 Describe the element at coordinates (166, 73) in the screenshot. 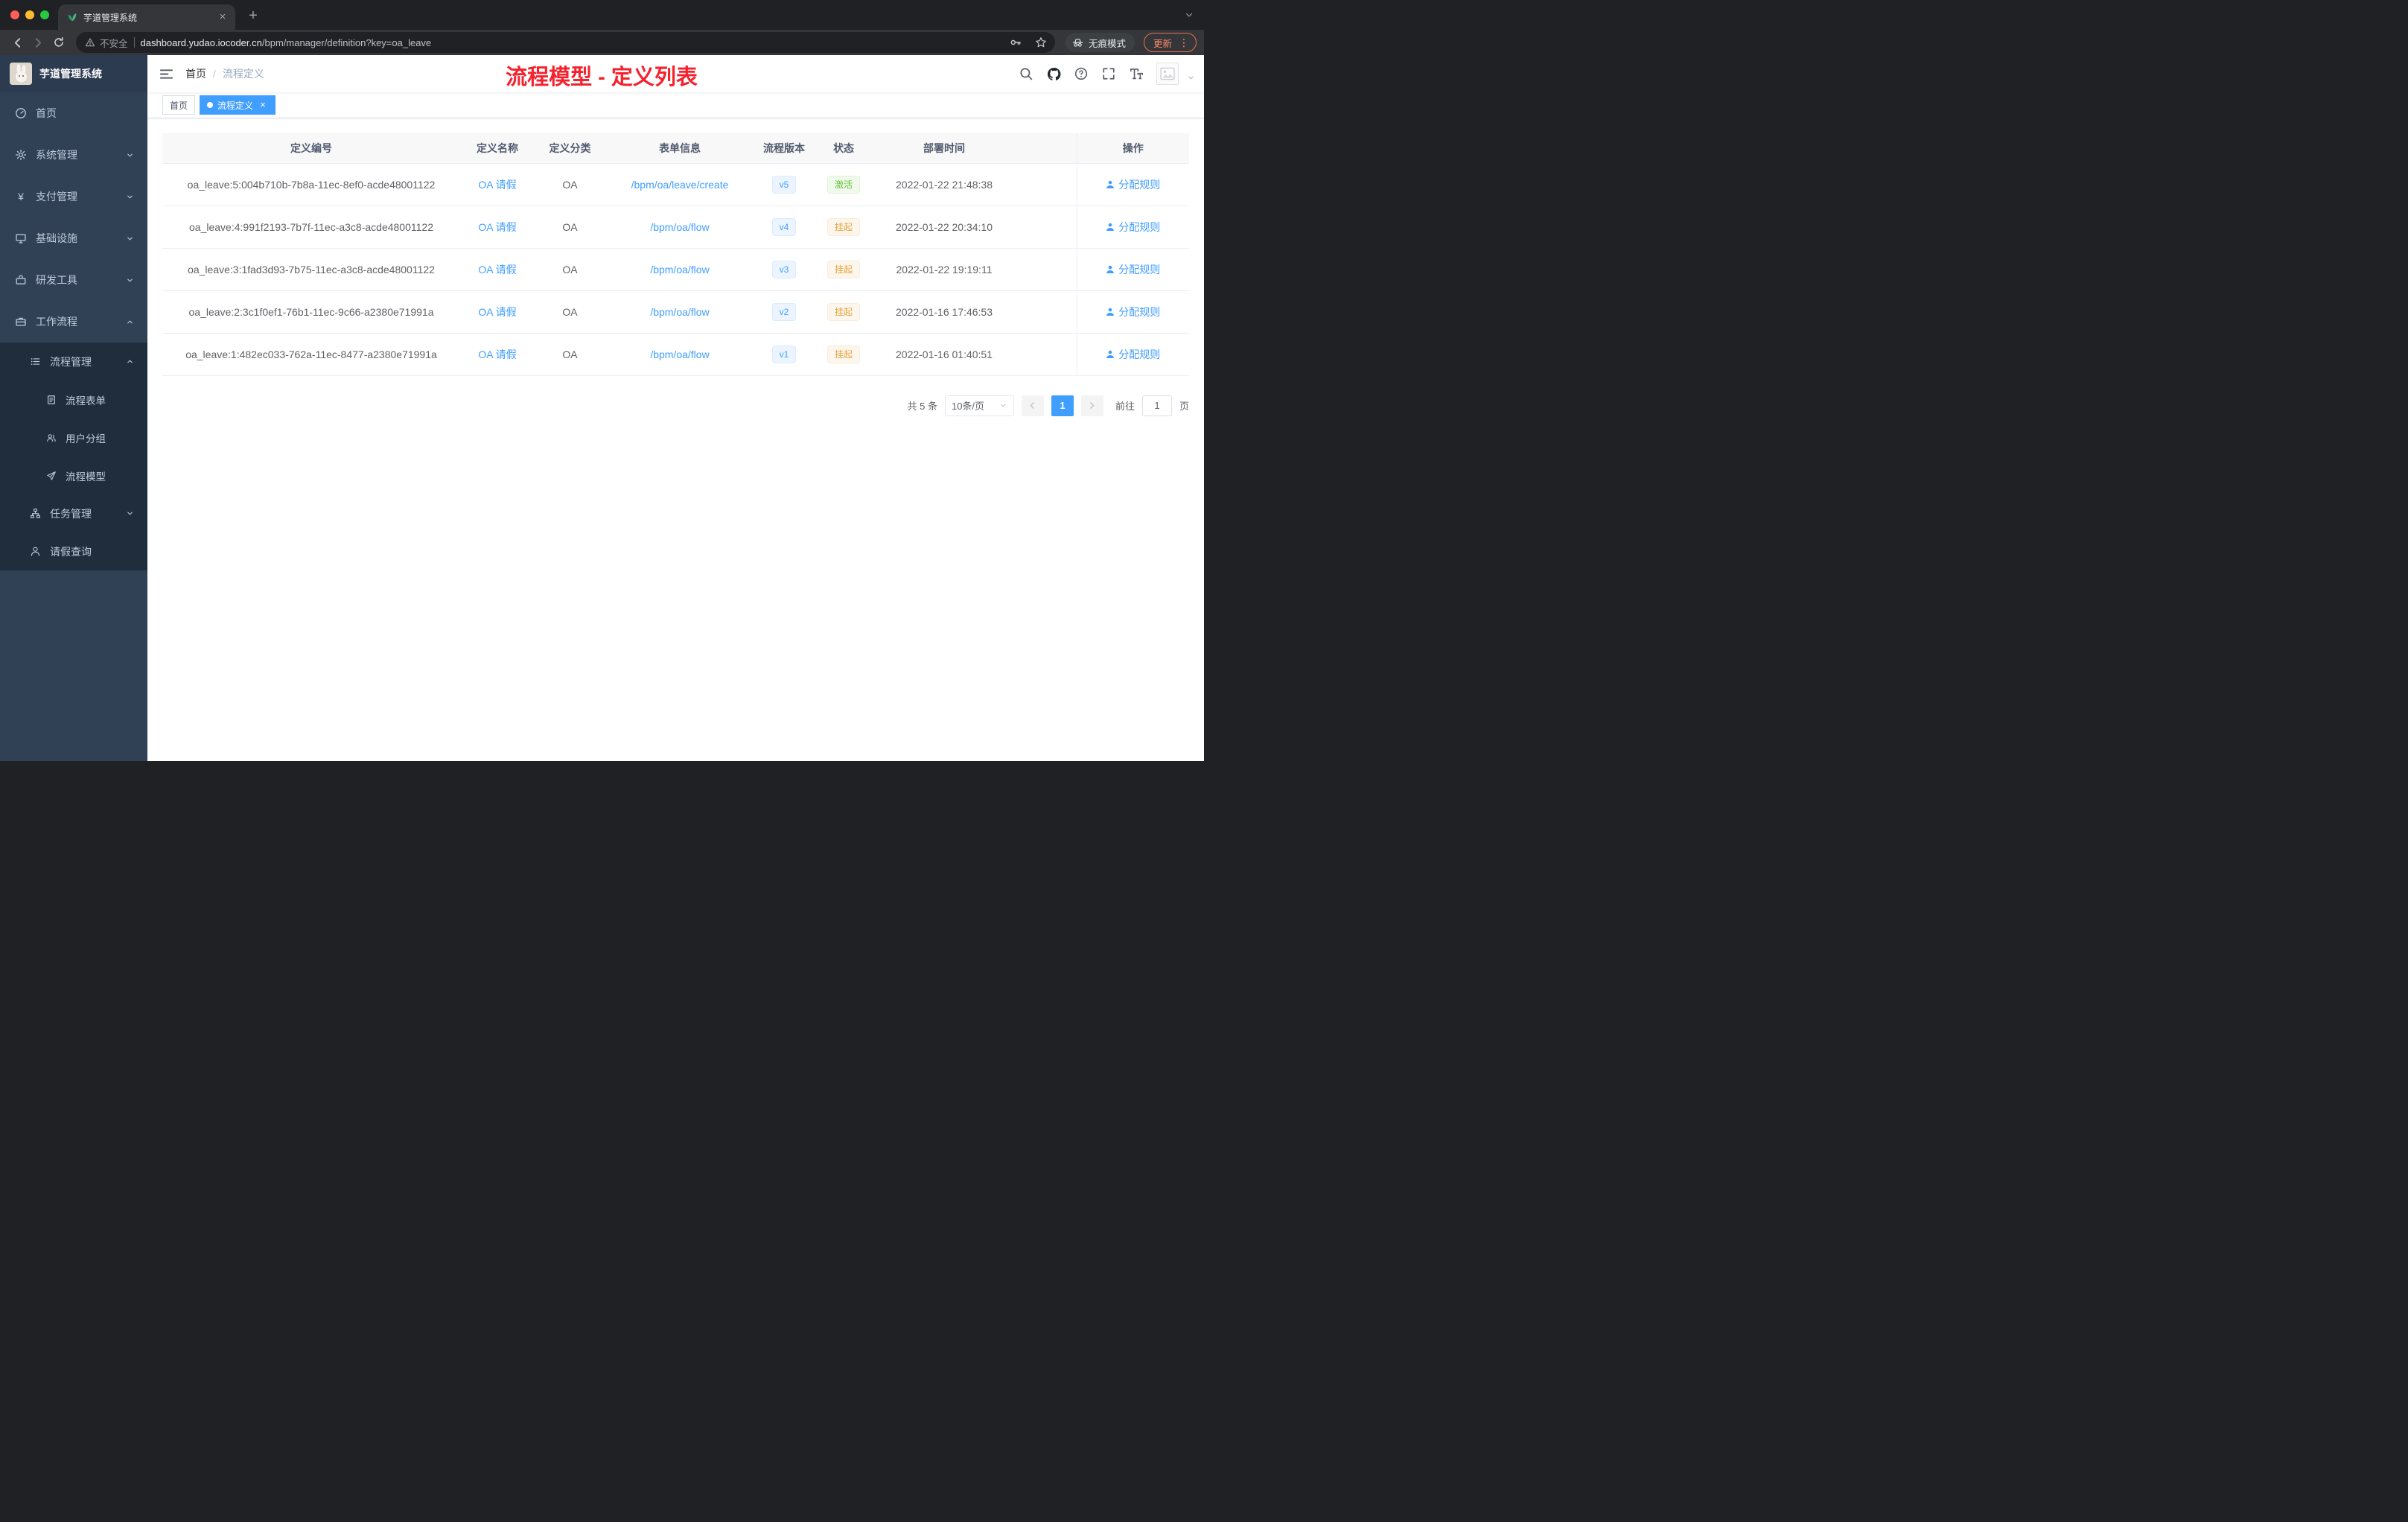

I see `hamburger-icon` at that location.